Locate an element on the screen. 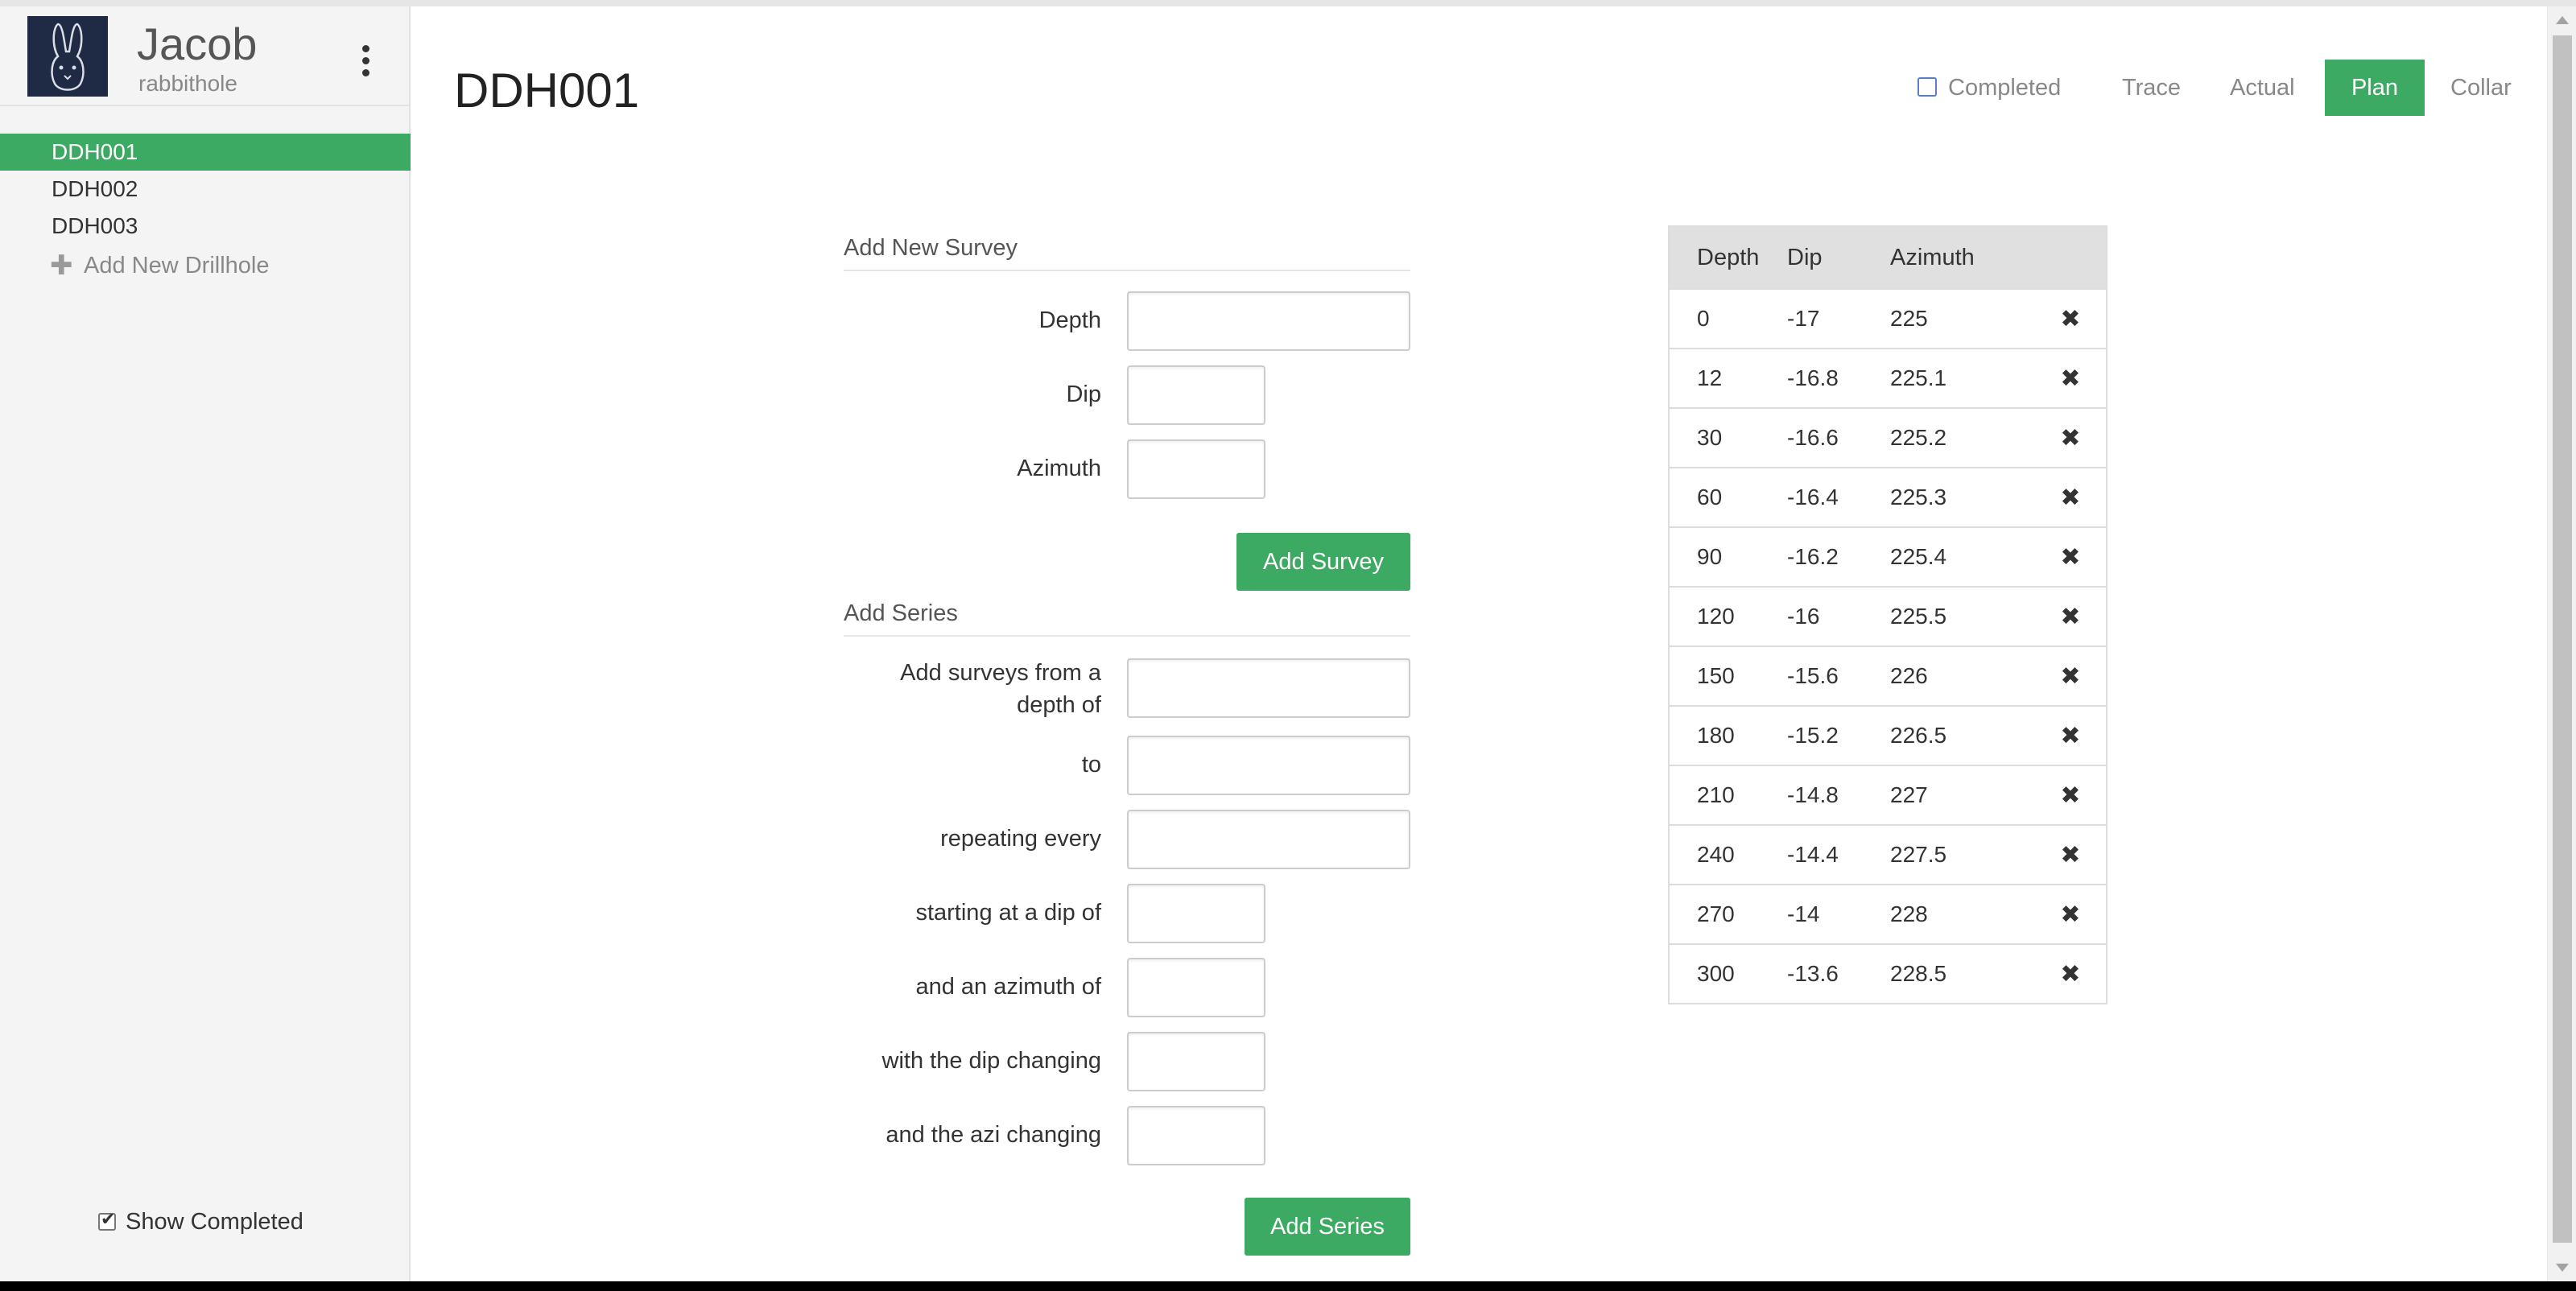  cell-azimuth: 225 is located at coordinates (1909, 318).